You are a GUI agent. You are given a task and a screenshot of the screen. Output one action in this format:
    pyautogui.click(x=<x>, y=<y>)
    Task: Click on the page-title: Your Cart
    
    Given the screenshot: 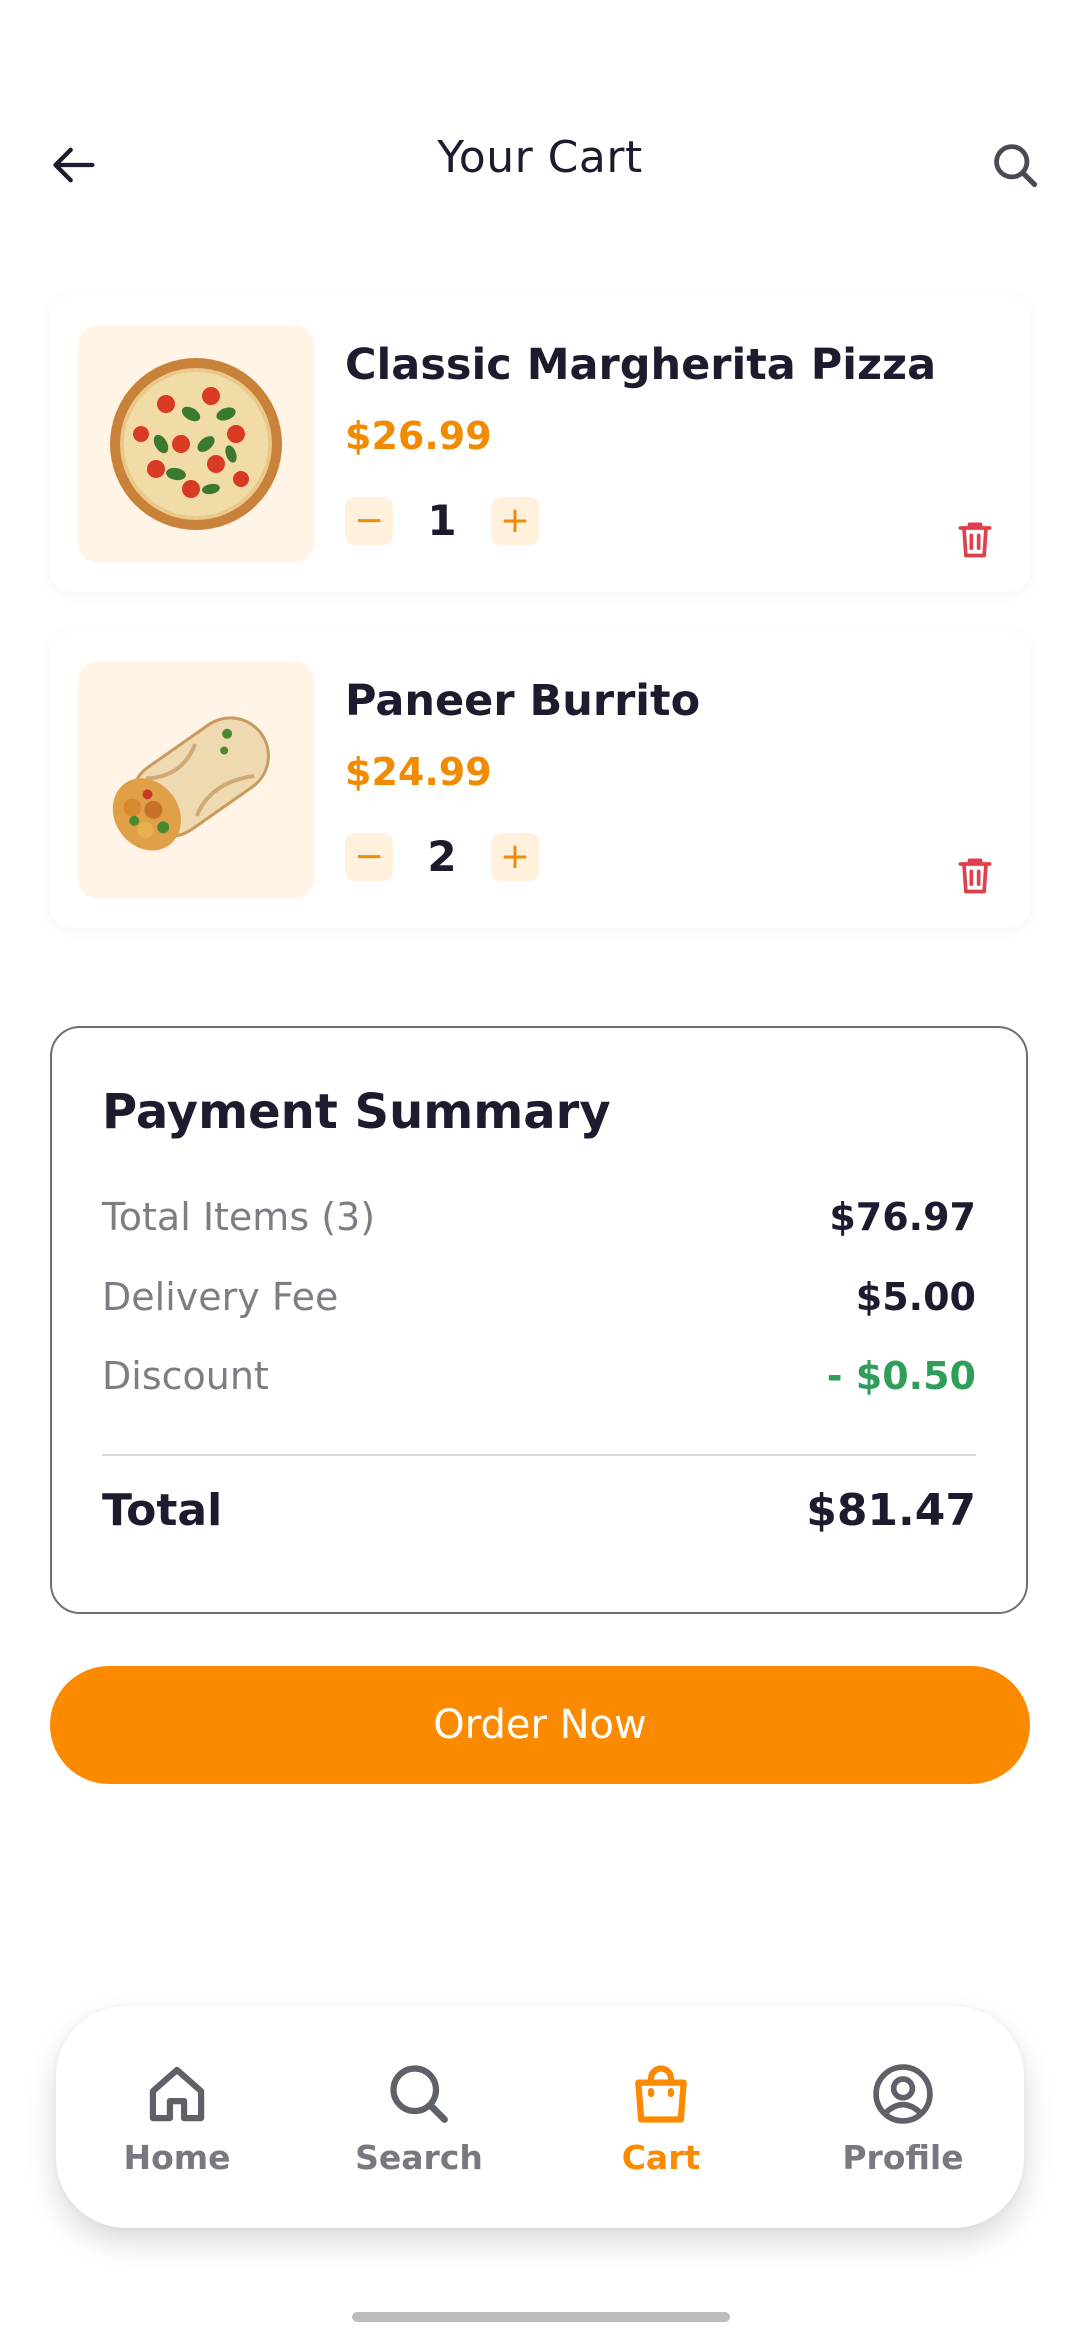 What is the action you would take?
    pyautogui.click(x=540, y=157)
    